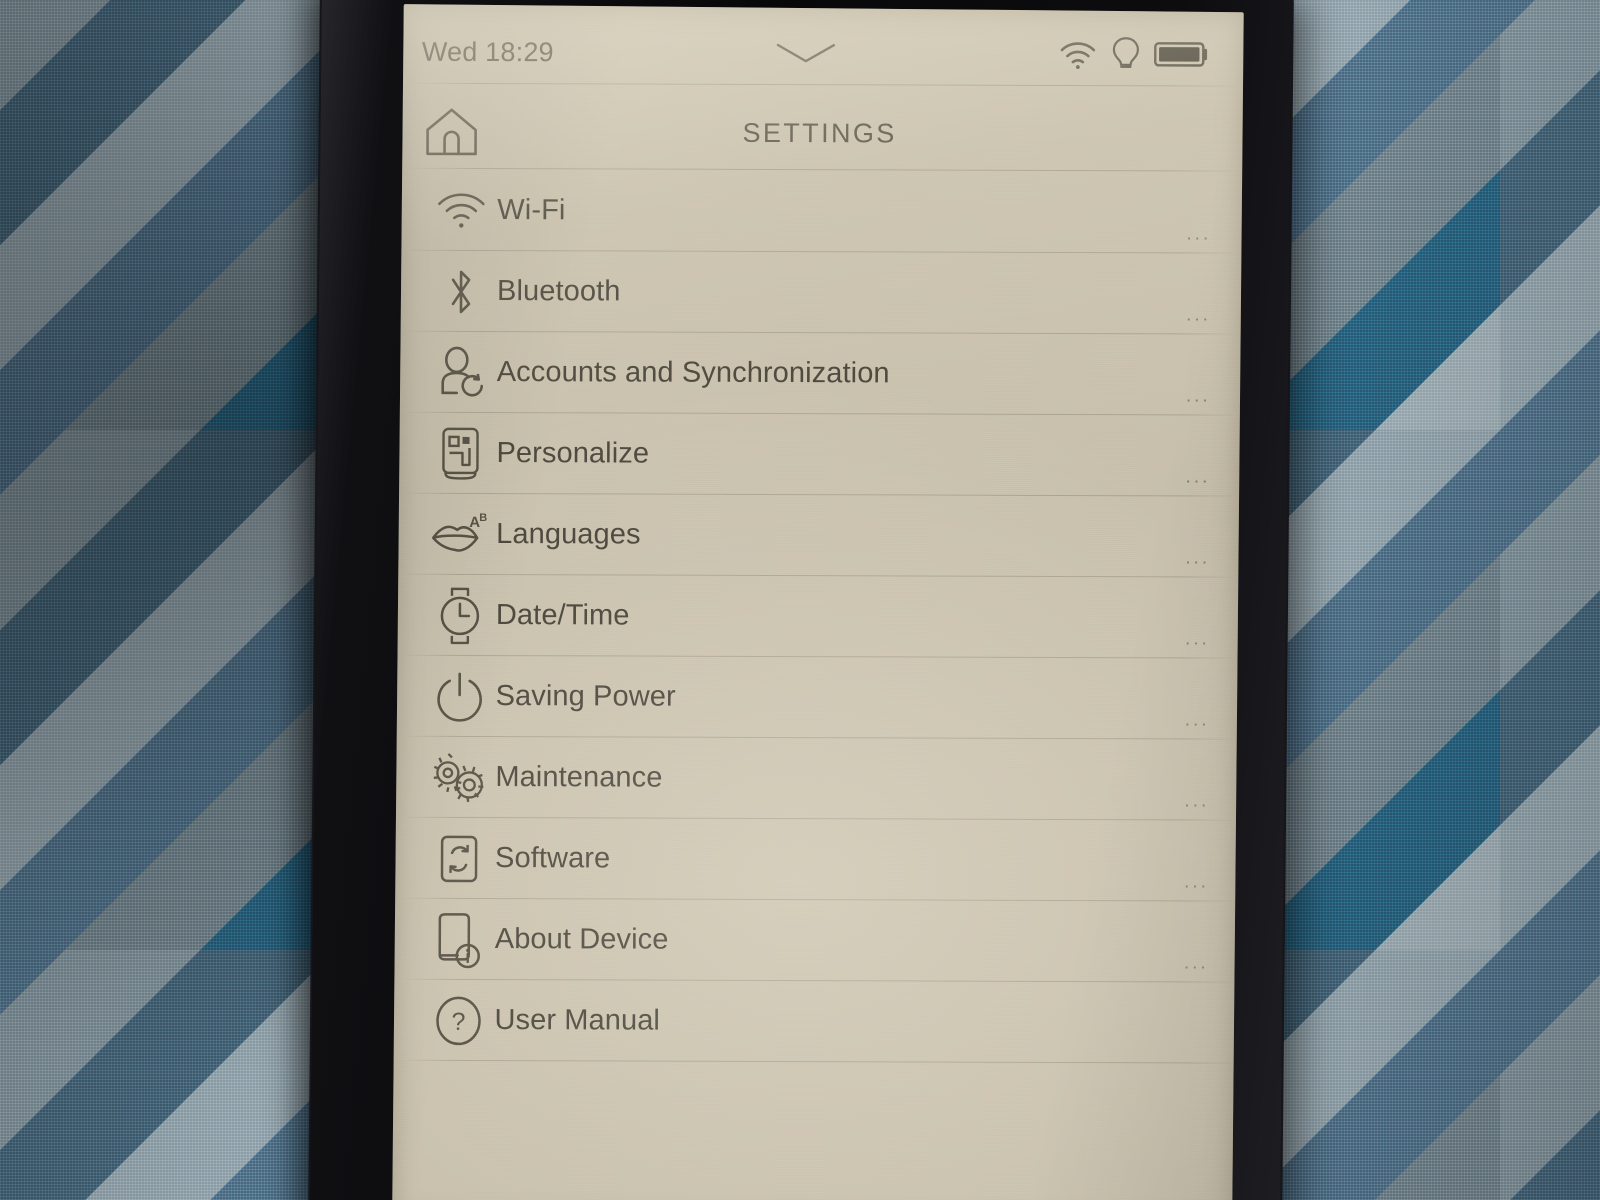 The width and height of the screenshot is (1600, 1200). What do you see at coordinates (553, 858) in the screenshot?
I see `settings-item-label: Software` at bounding box center [553, 858].